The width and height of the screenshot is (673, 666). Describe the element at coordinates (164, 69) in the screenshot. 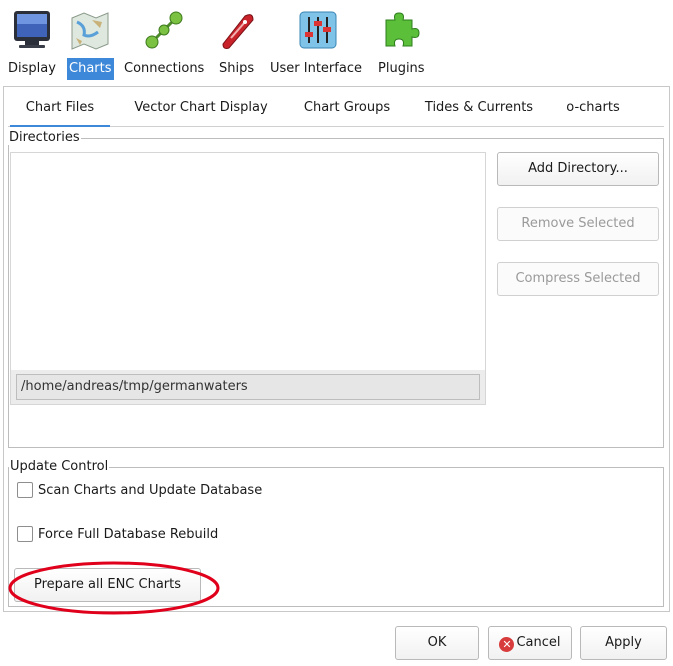

I see `toolbar-item-connections: Connections` at that location.